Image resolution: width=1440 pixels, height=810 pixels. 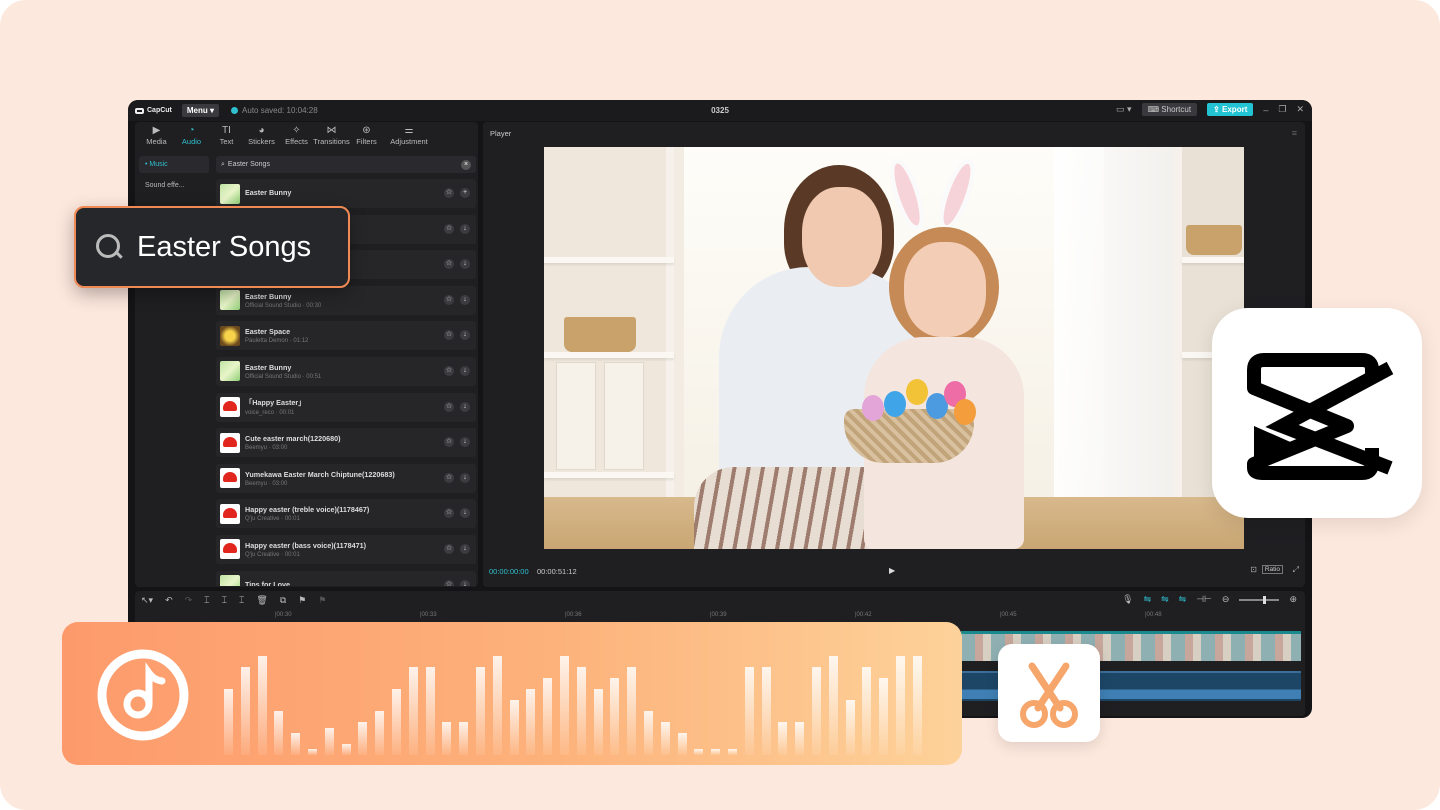 I want to click on song-item: Easter Bunny ☆ +, so click(x=346, y=193).